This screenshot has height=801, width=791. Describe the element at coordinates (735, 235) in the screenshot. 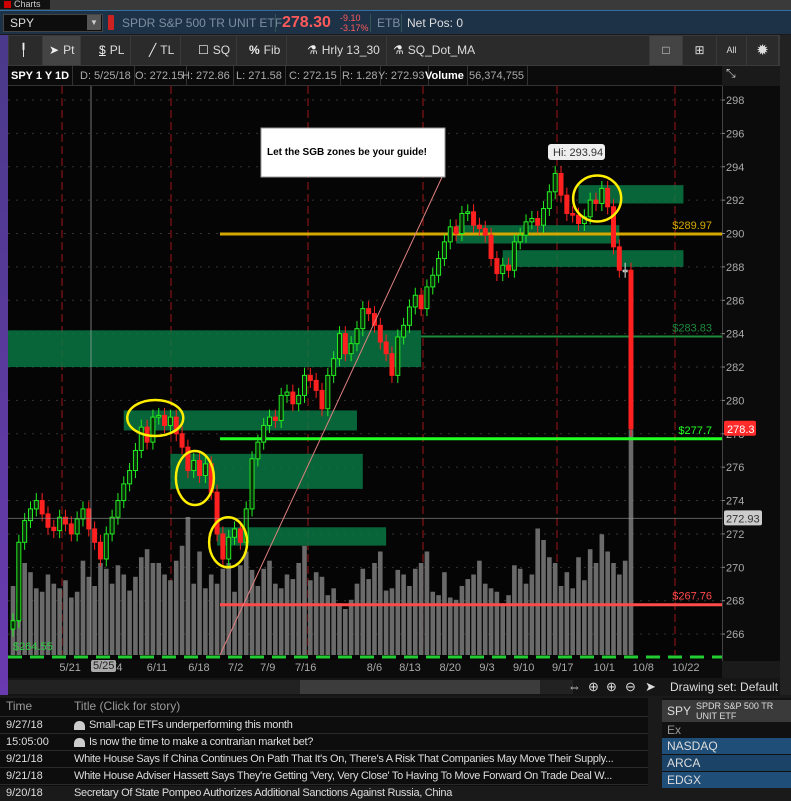

I see `price-tick-label: 290` at that location.